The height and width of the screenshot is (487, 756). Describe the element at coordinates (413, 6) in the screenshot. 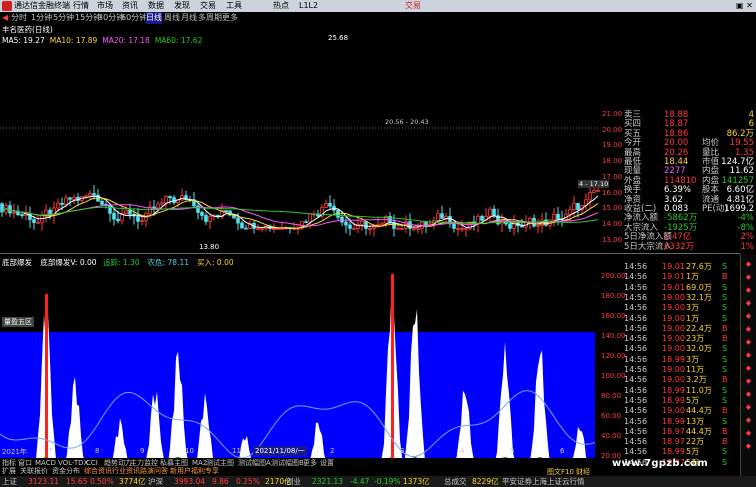

I see `trade-button: 交易` at that location.